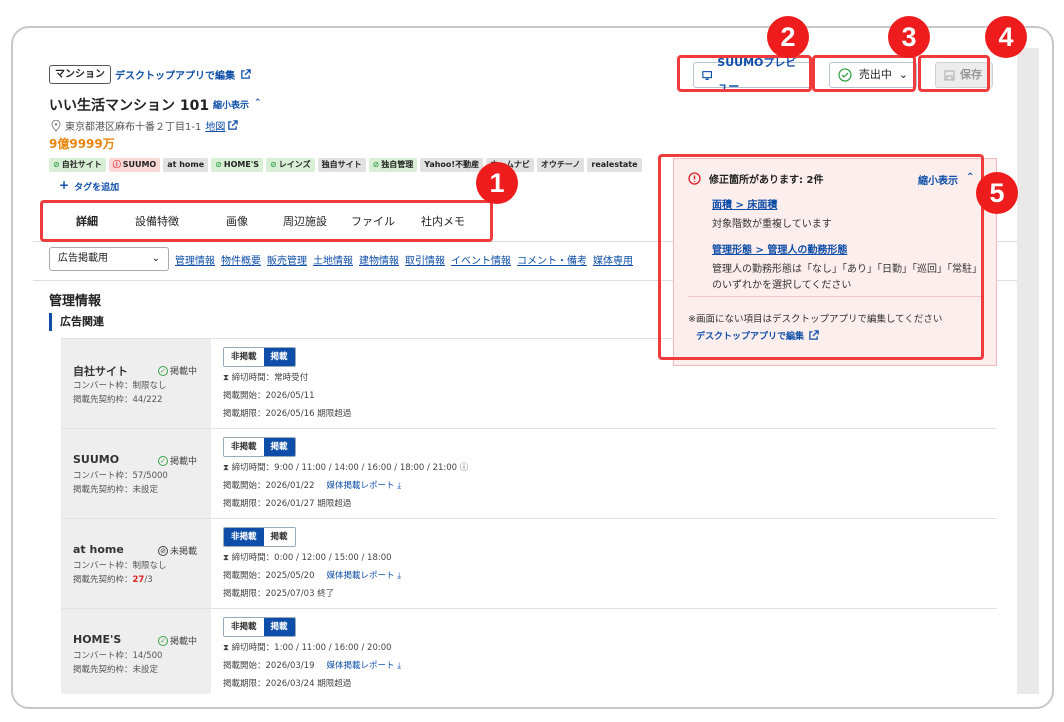  Describe the element at coordinates (312, 576) in the screenshot. I see `start-line: 掲載開始：2025/05/20 媒体掲載レポート ⤓` at that location.